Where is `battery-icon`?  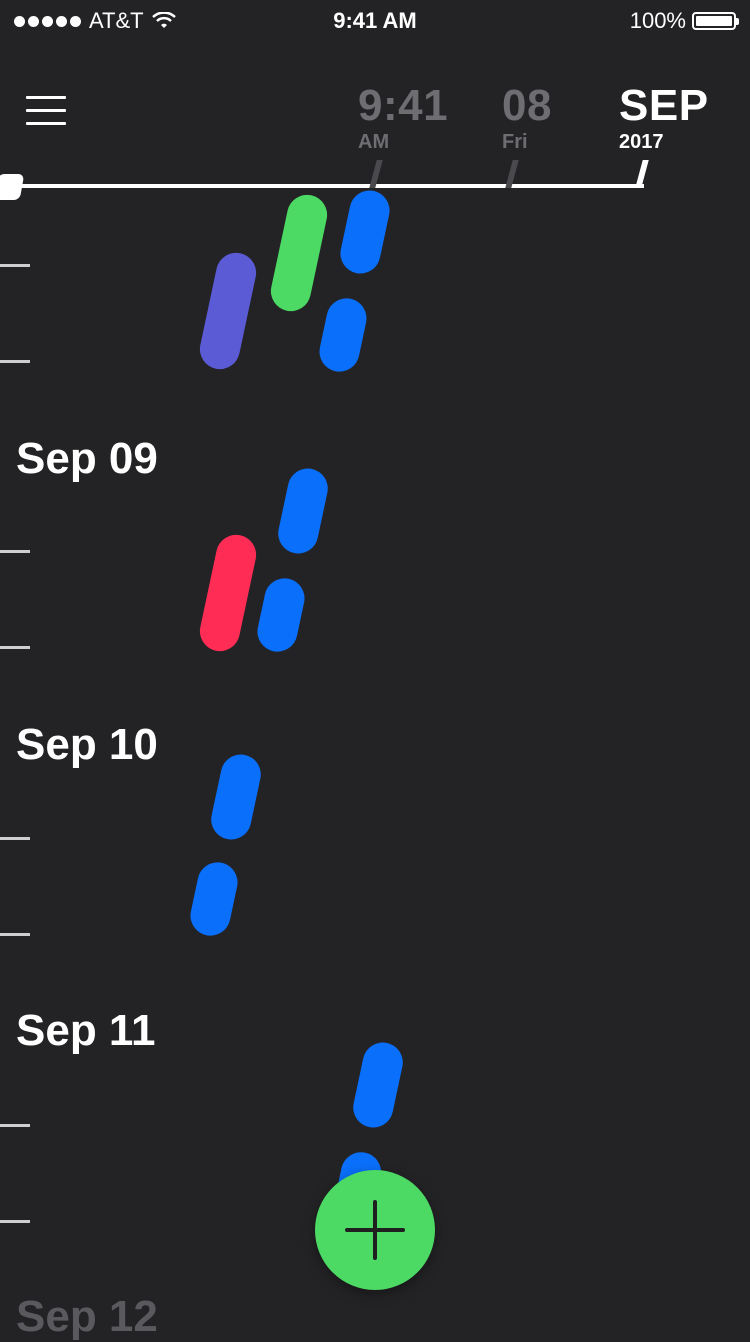 battery-icon is located at coordinates (715, 21).